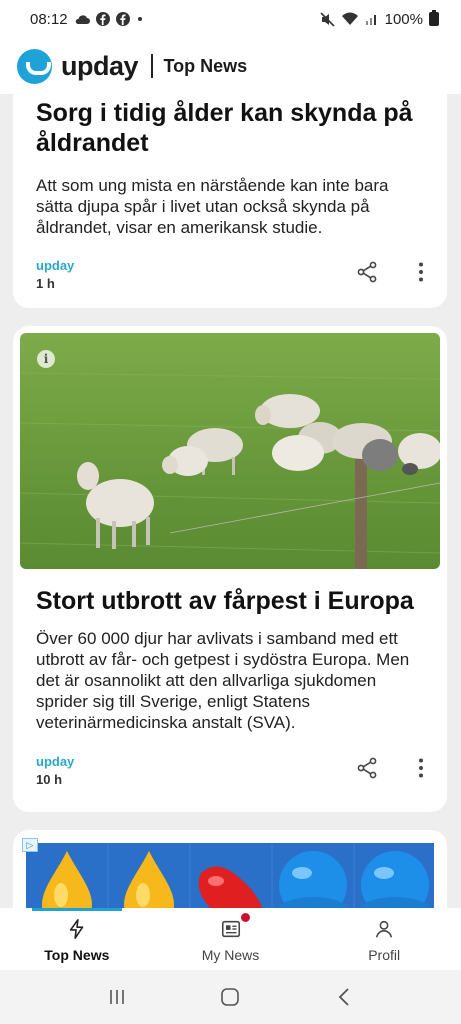  What do you see at coordinates (82, 19) in the screenshot?
I see `cloud-icon` at bounding box center [82, 19].